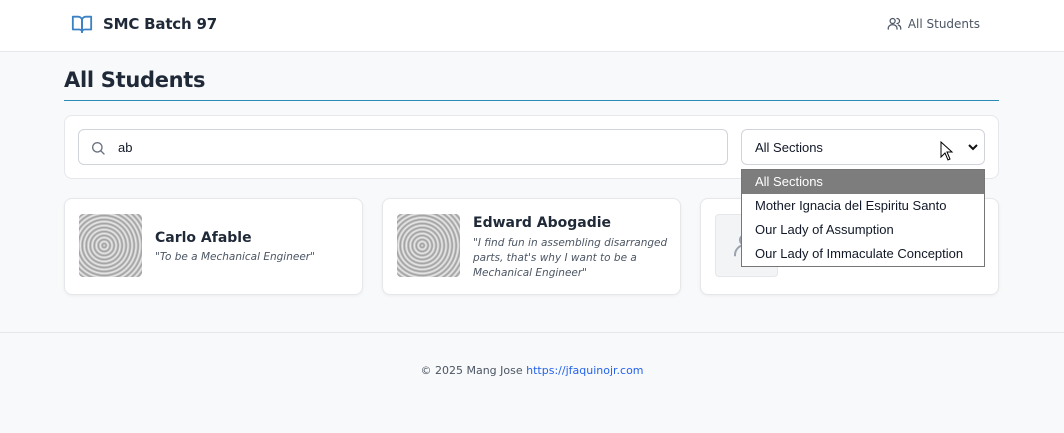 Image resolution: width=1064 pixels, height=433 pixels. I want to click on section-option: Our Lady of Immaculate Conception, so click(863, 254).